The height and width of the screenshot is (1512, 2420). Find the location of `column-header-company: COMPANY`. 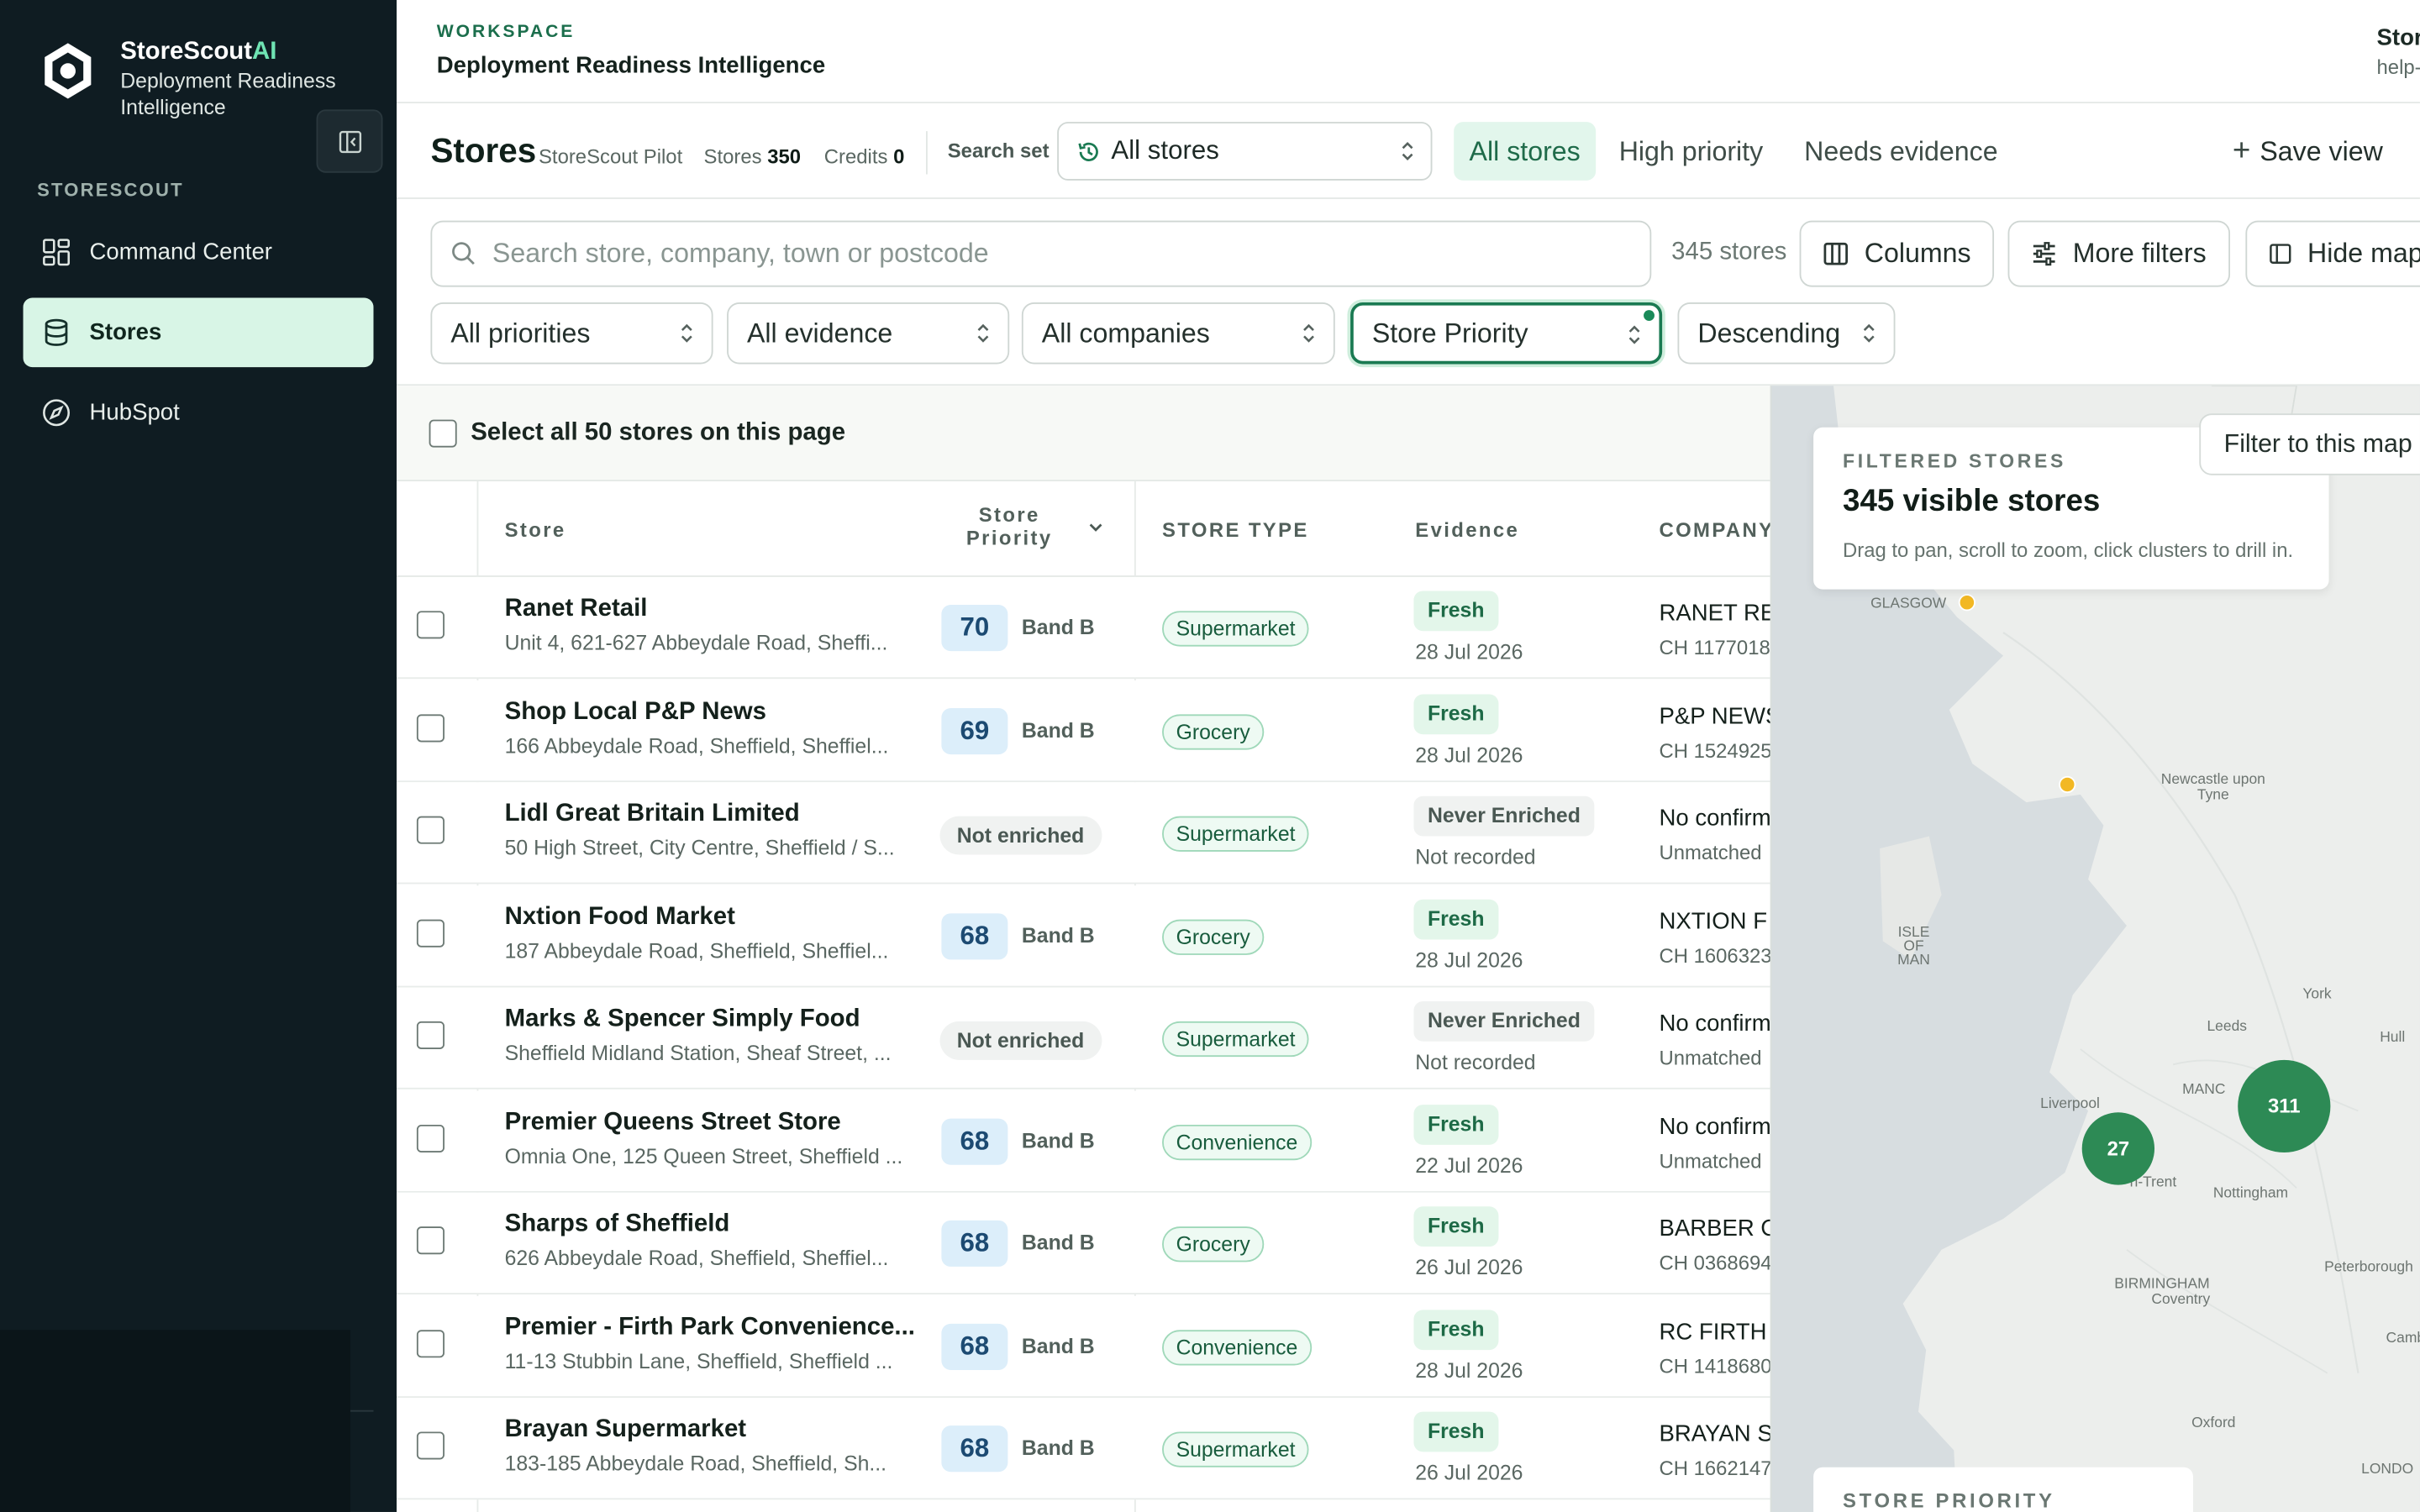

column-header-company: COMPANY is located at coordinates (1714, 530).